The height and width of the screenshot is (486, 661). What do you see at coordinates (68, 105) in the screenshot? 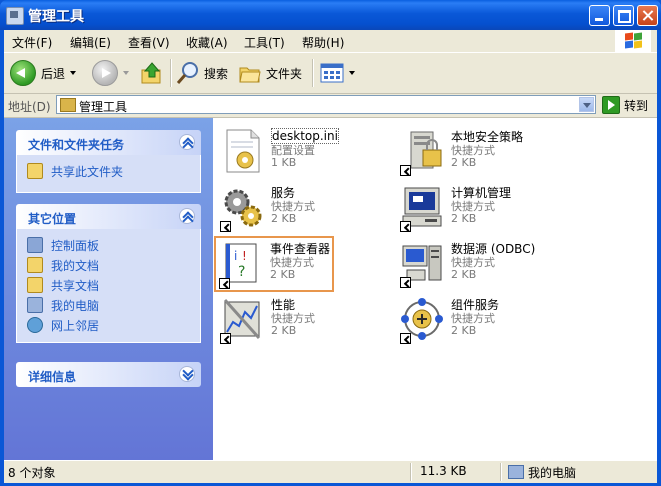
I see `folder-icon` at bounding box center [68, 105].